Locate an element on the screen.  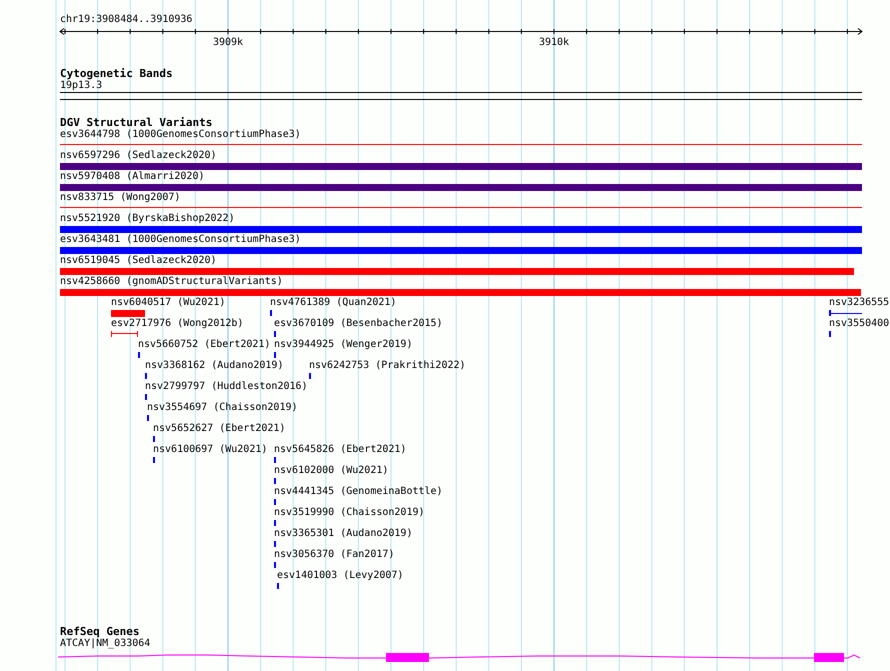
variant-label: nsv6040517 (Wu2021) is located at coordinates (168, 303).